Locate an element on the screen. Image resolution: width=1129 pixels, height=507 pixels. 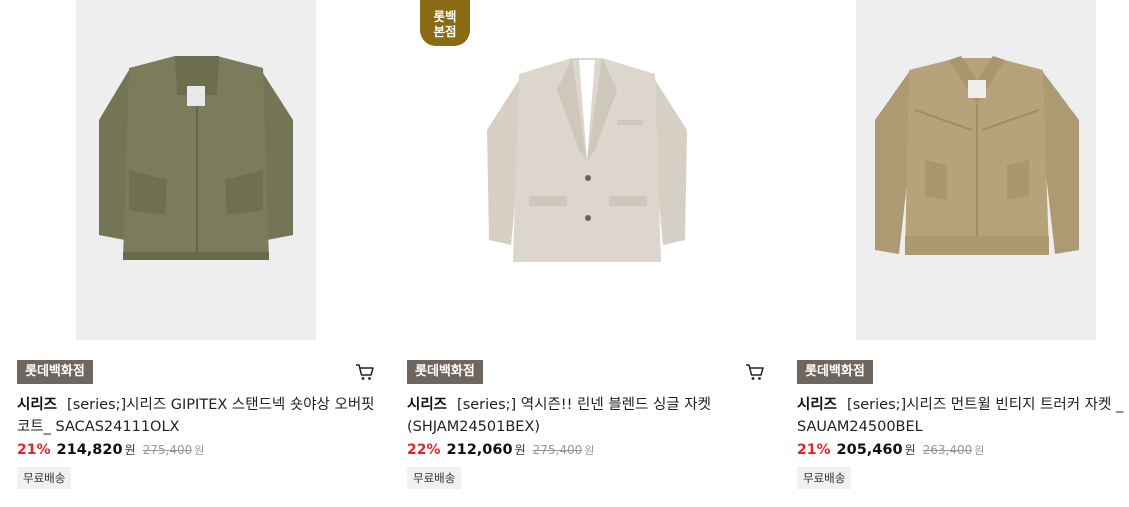
product-image-parka is located at coordinates (196, 158).